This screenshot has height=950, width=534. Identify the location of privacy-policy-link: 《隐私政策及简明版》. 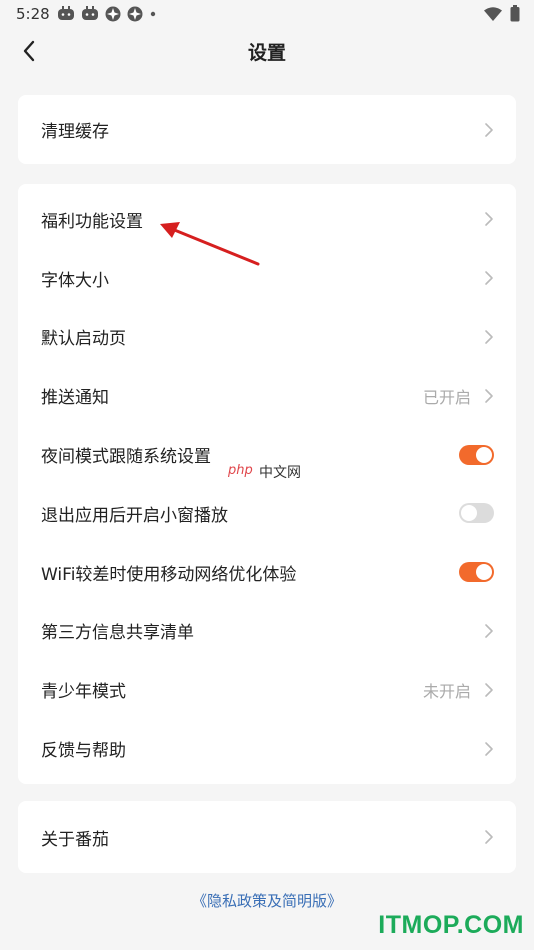
(267, 900).